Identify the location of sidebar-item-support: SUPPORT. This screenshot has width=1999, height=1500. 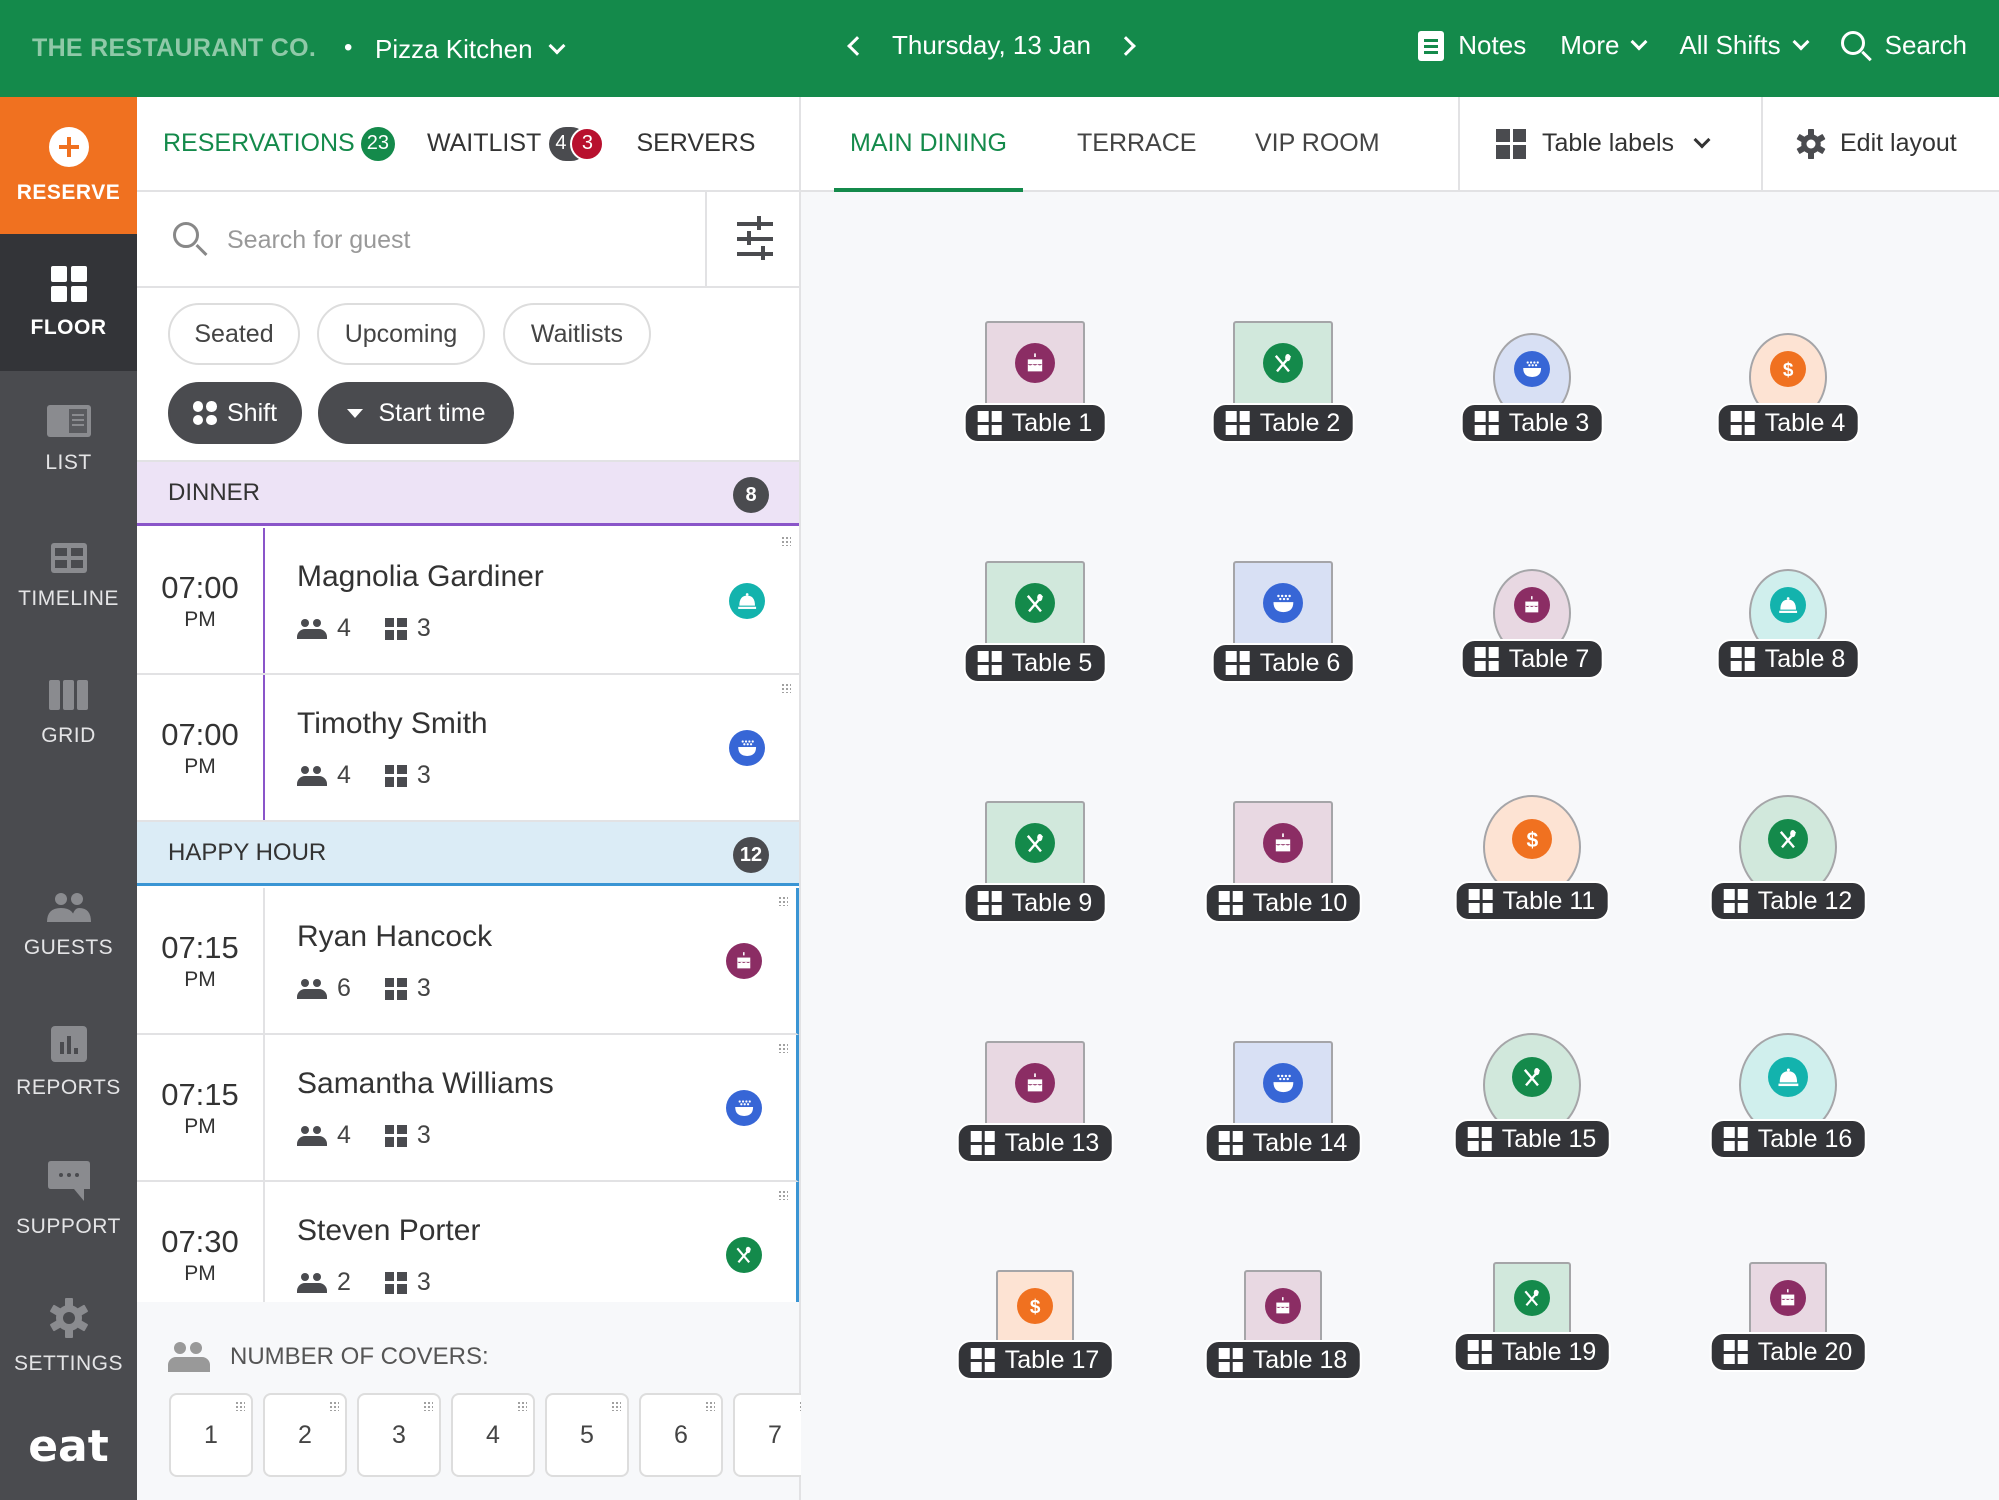
(68, 1199).